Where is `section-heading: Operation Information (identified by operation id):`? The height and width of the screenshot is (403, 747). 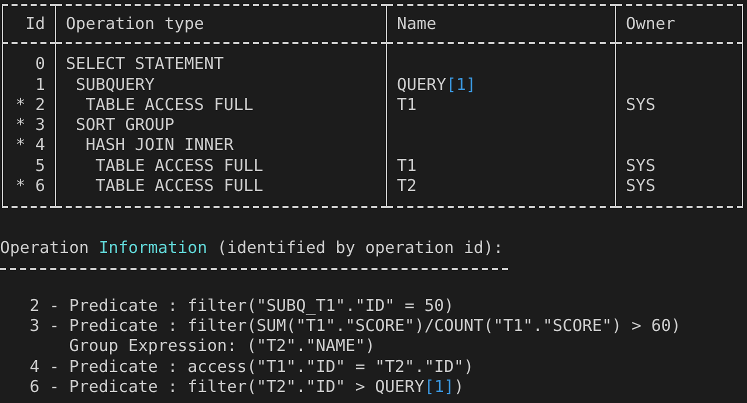 section-heading: Operation Information (identified by operation id): is located at coordinates (252, 248).